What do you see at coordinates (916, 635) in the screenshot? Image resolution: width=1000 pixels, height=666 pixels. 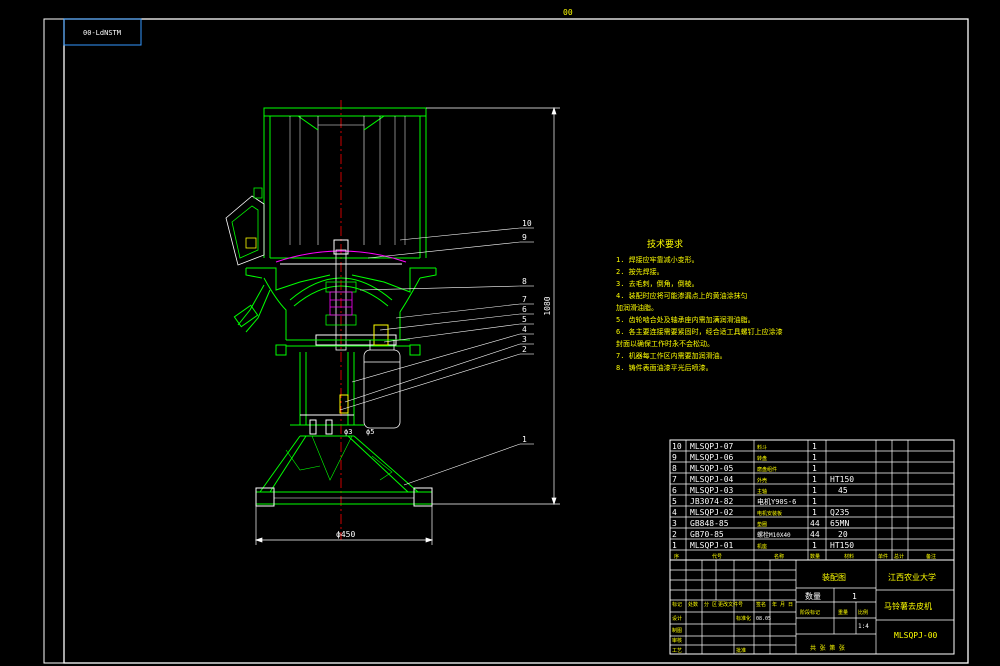 I see `drawing-number: MLSQPJ-00` at bounding box center [916, 635].